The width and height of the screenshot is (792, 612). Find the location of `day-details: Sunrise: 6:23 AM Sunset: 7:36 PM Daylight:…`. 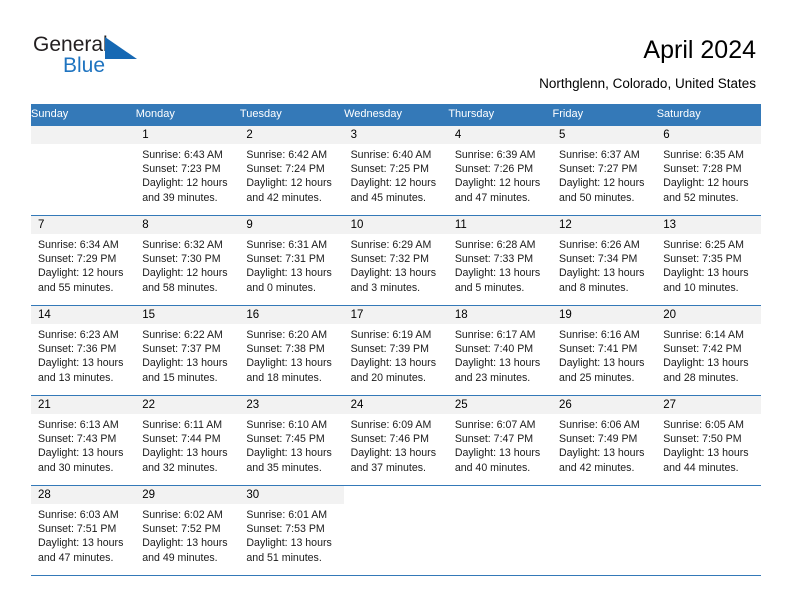

day-details: Sunrise: 6:23 AM Sunset: 7:36 PM Daylight:… is located at coordinates (83, 354).